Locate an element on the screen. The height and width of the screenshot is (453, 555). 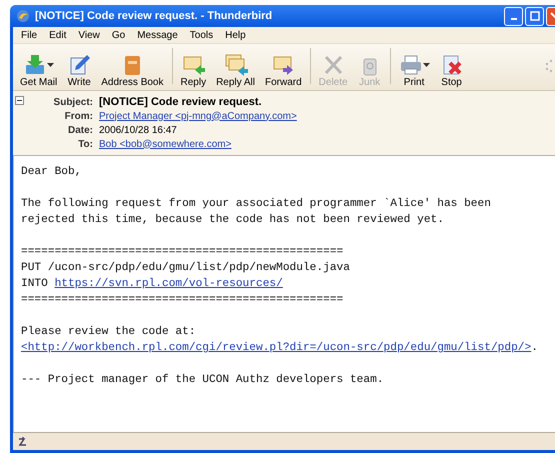
header-link: Project Manager <pj-mng@aCompany.com> is located at coordinates (327, 116).